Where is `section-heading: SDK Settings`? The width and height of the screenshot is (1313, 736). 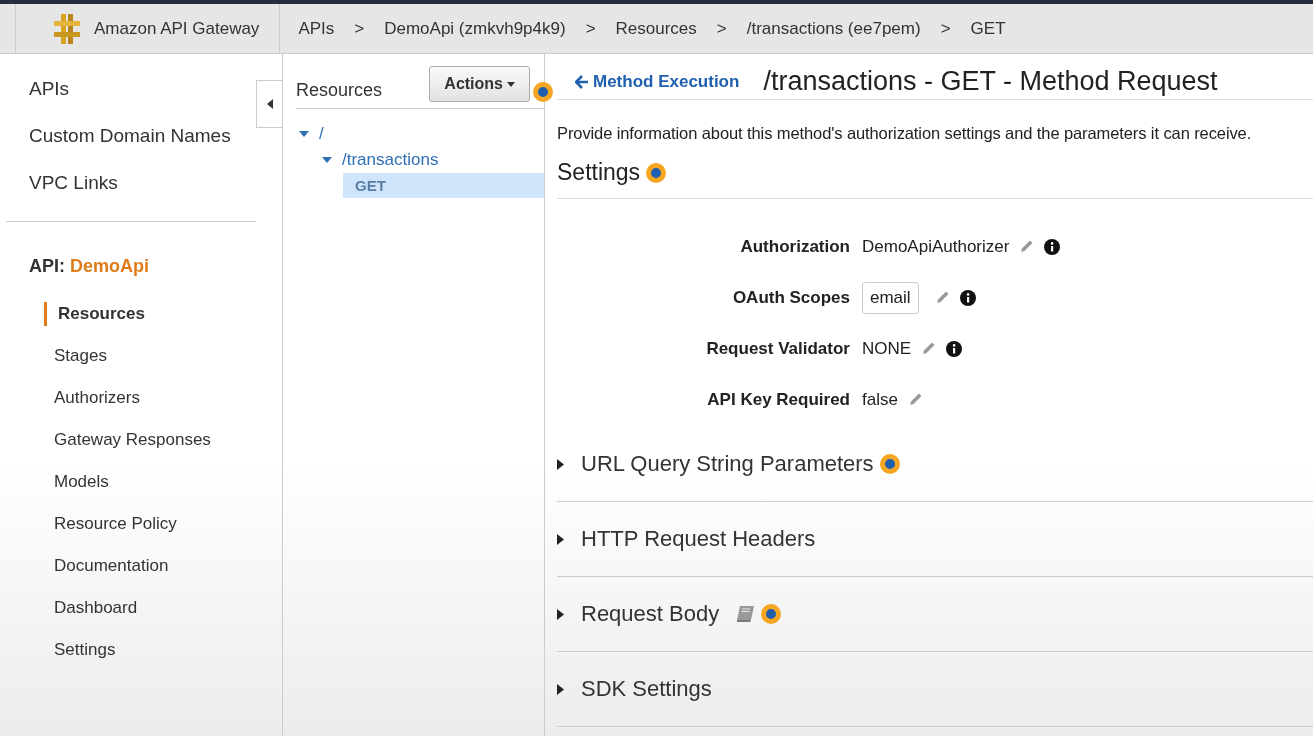
section-heading: SDK Settings is located at coordinates (646, 689).